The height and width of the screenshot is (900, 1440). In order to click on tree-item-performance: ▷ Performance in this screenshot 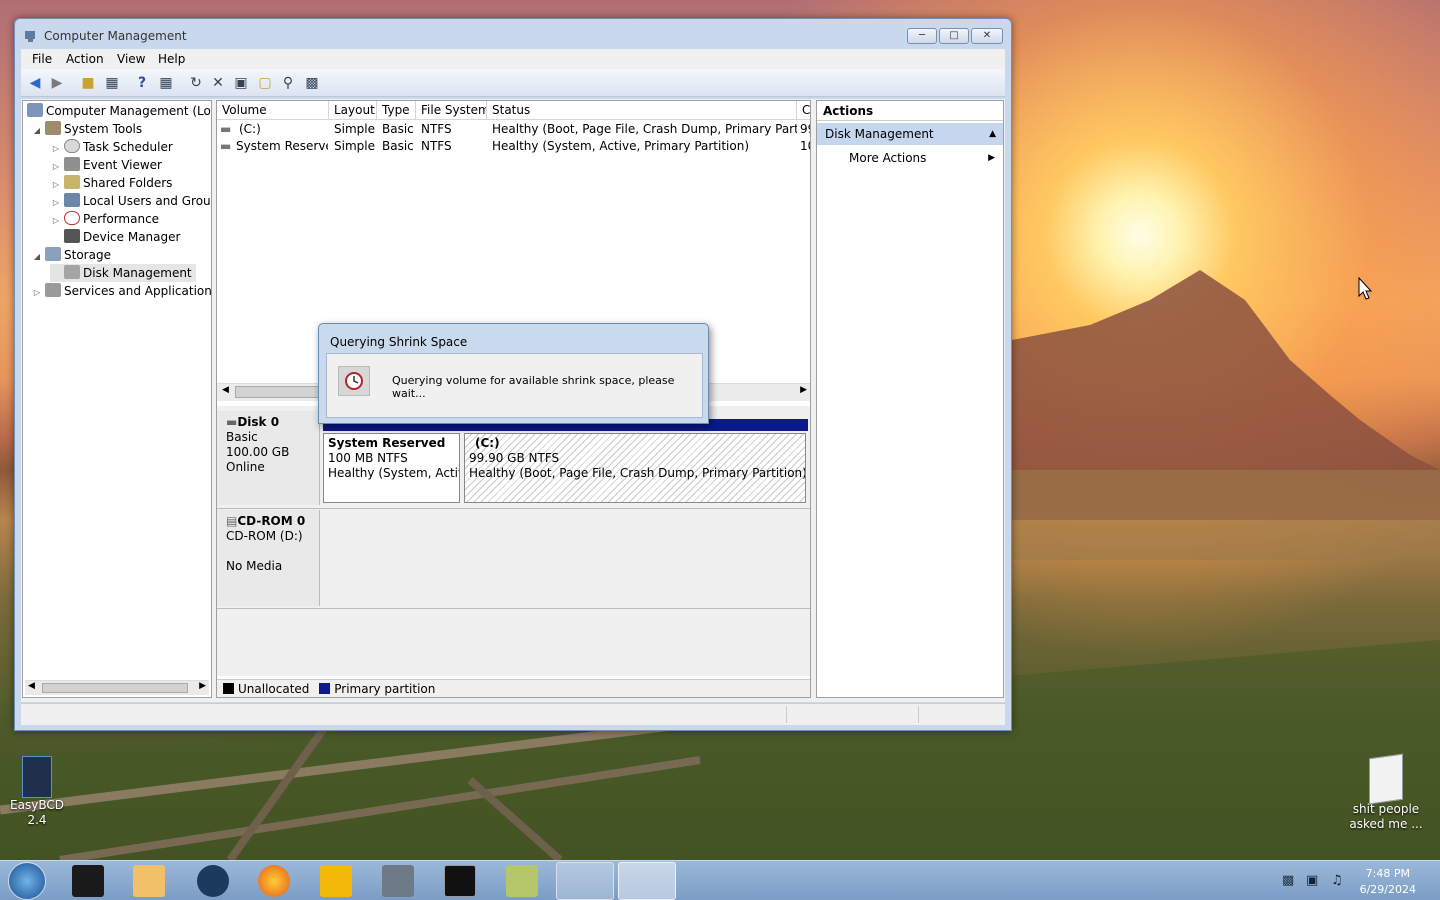, I will do `click(104, 219)`.